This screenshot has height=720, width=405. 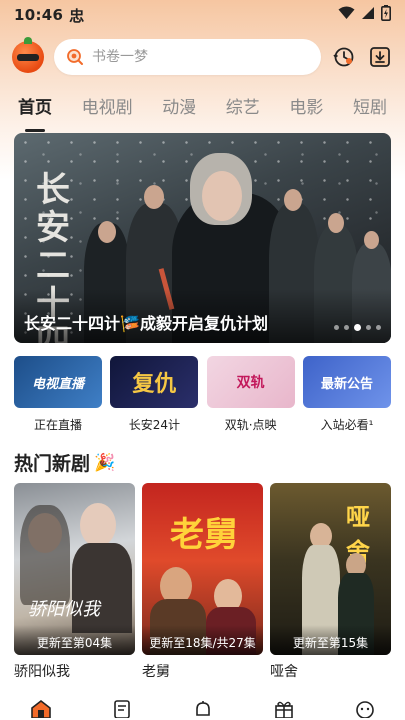 What do you see at coordinates (204, 535) in the screenshot?
I see `poster-art-title: 老舅` at bounding box center [204, 535].